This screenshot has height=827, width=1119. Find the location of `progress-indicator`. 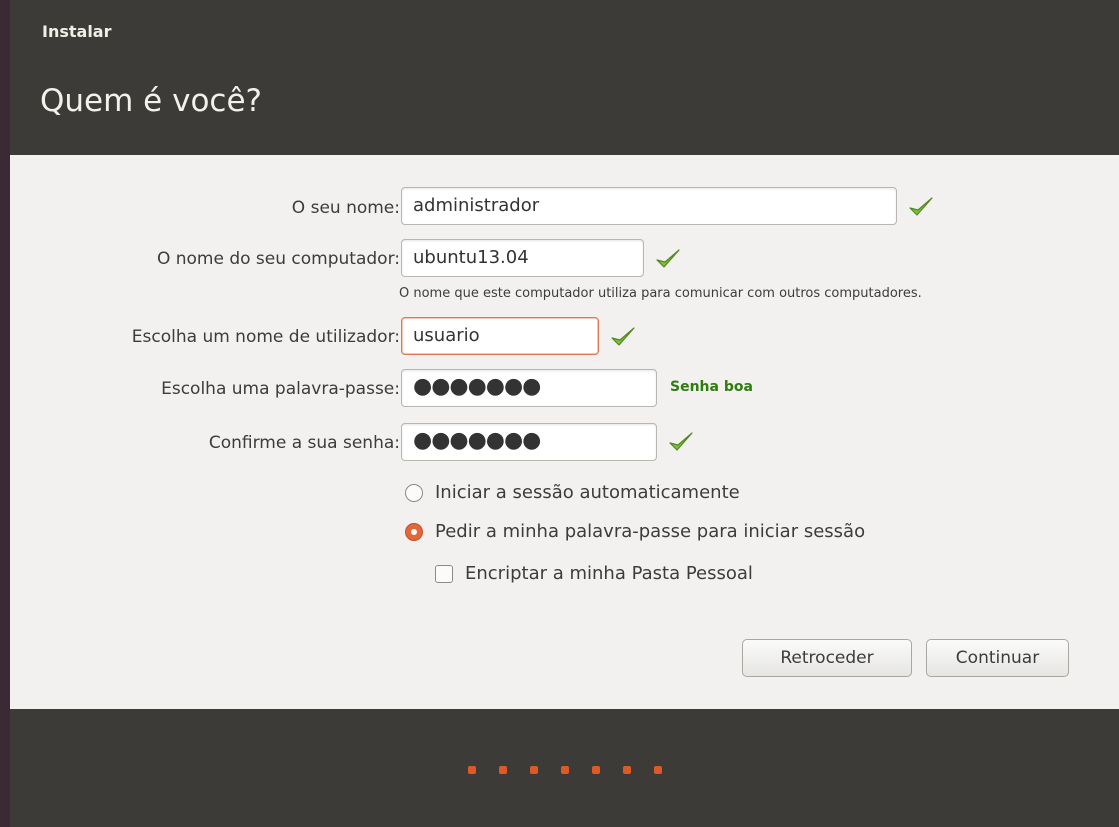

progress-indicator is located at coordinates (565, 770).